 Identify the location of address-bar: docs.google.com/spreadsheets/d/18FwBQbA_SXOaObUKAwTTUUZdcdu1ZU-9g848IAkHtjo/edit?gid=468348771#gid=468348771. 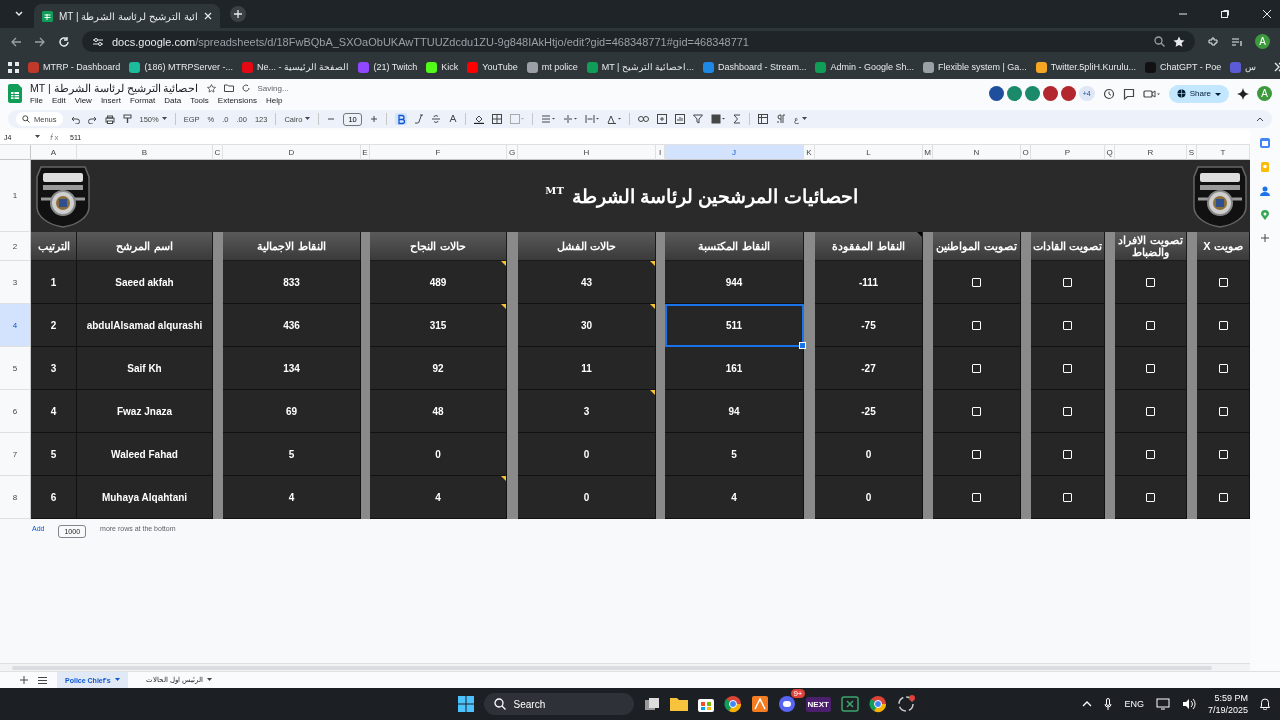
(638, 41).